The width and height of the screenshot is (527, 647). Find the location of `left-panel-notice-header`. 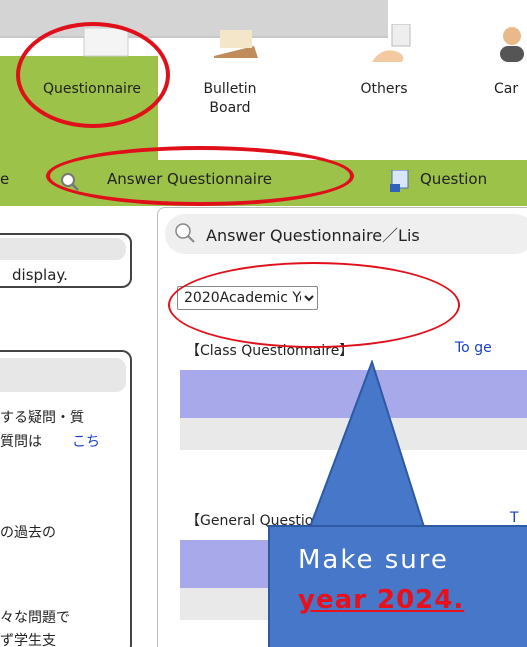

left-panel-notice-header is located at coordinates (63, 249).